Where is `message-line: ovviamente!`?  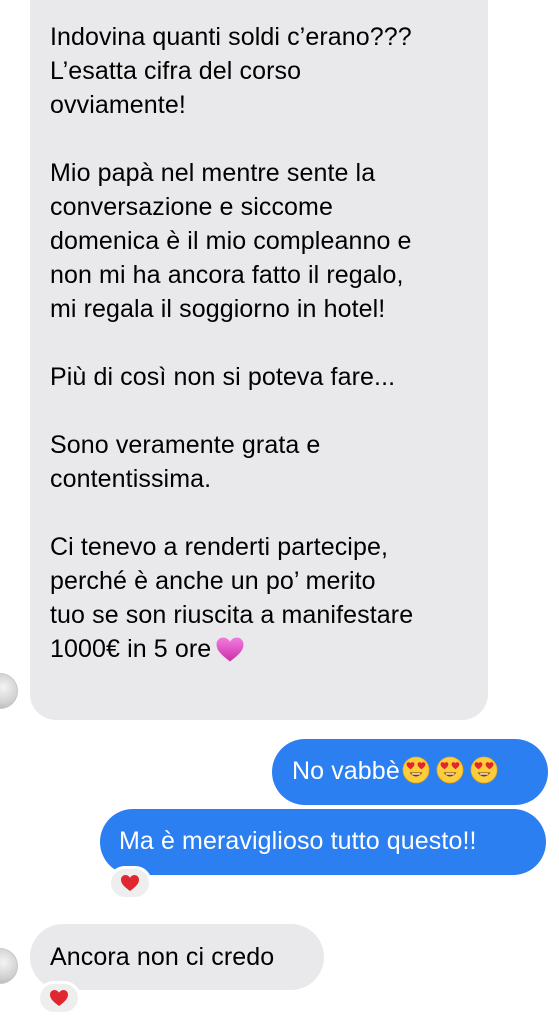
message-line: ovviamente! is located at coordinates (118, 105).